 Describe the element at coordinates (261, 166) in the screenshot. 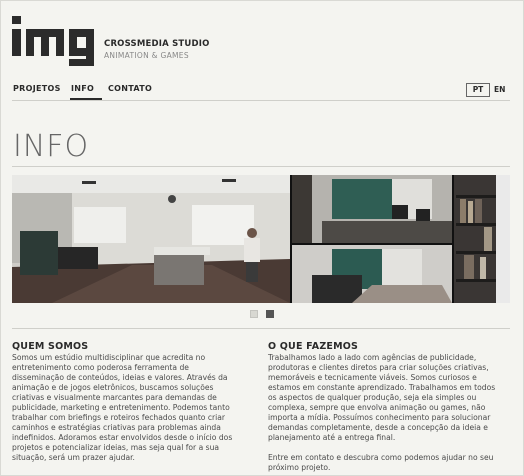

I see `title-divider` at that location.